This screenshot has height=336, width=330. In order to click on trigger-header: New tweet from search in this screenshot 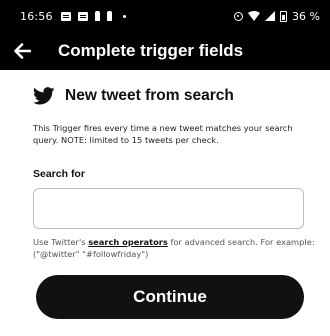, I will do `click(133, 96)`.